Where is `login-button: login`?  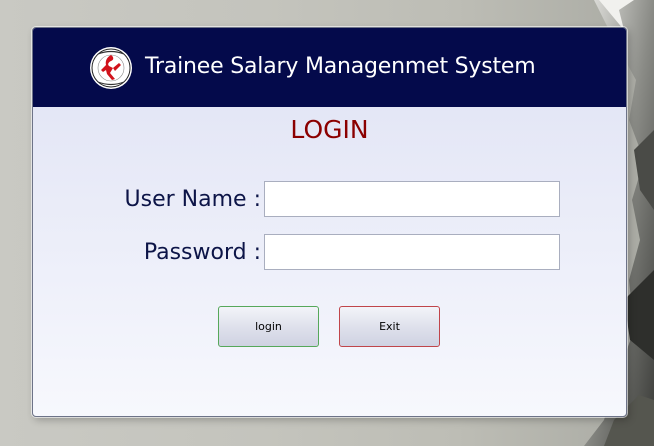
login-button: login is located at coordinates (268, 326).